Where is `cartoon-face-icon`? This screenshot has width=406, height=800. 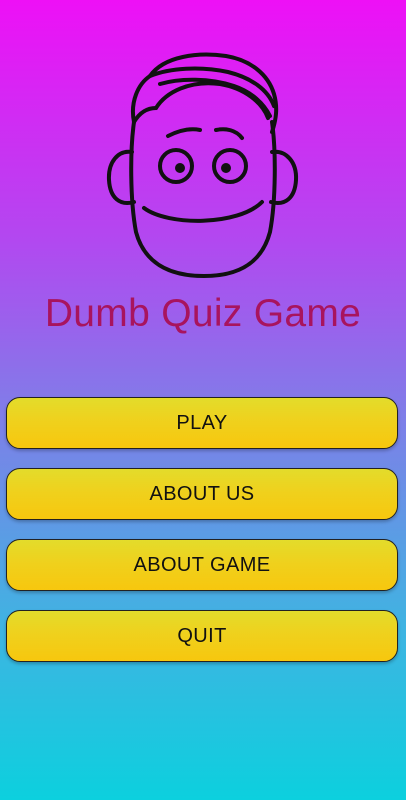
cartoon-face-icon is located at coordinates (203, 165).